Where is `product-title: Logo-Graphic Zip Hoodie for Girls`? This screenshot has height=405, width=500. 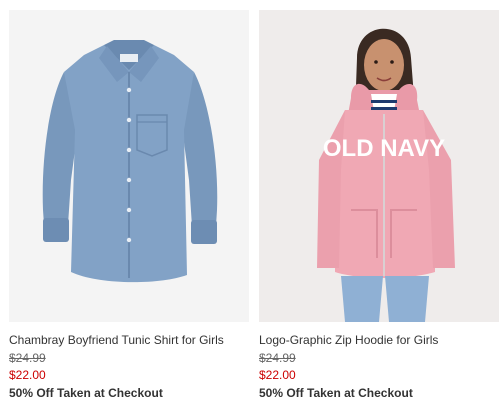
product-title: Logo-Graphic Zip Hoodie for Girls is located at coordinates (379, 340).